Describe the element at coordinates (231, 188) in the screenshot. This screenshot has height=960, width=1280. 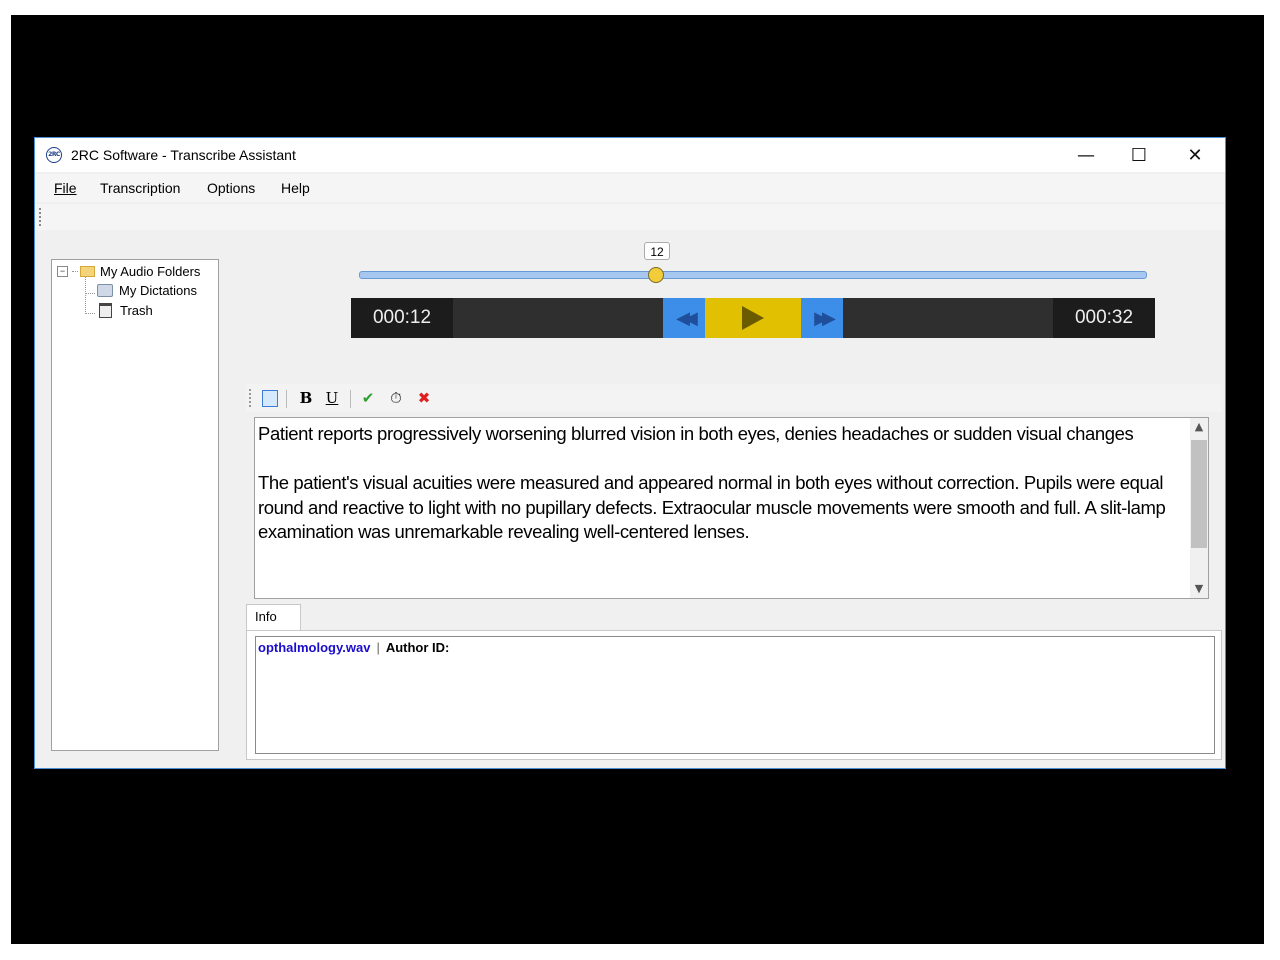
I see `menu-options: Options` at that location.